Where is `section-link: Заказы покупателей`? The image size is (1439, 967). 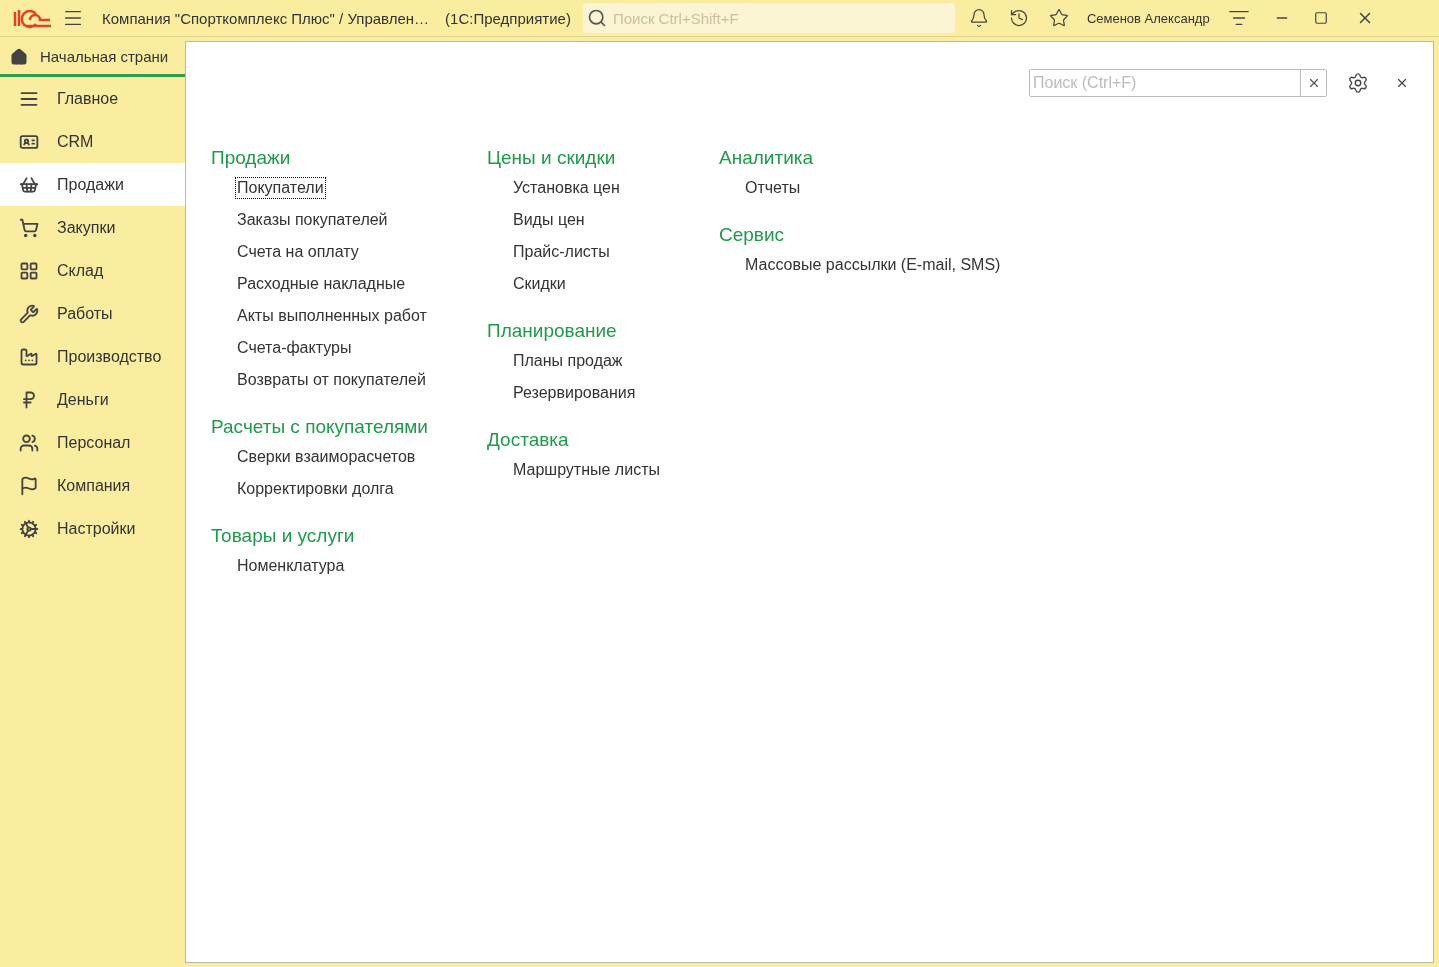 section-link: Заказы покупателей is located at coordinates (312, 220).